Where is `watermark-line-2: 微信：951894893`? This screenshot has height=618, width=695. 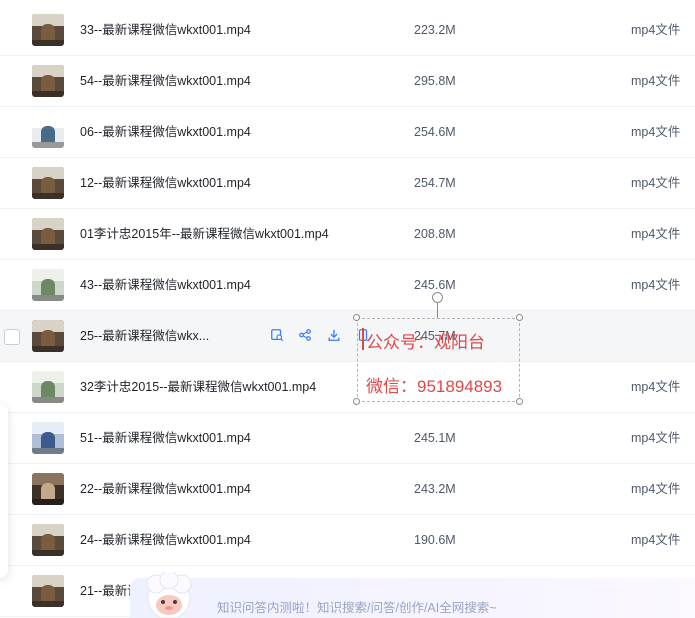 watermark-line-2: 微信：951894893 is located at coordinates (434, 386).